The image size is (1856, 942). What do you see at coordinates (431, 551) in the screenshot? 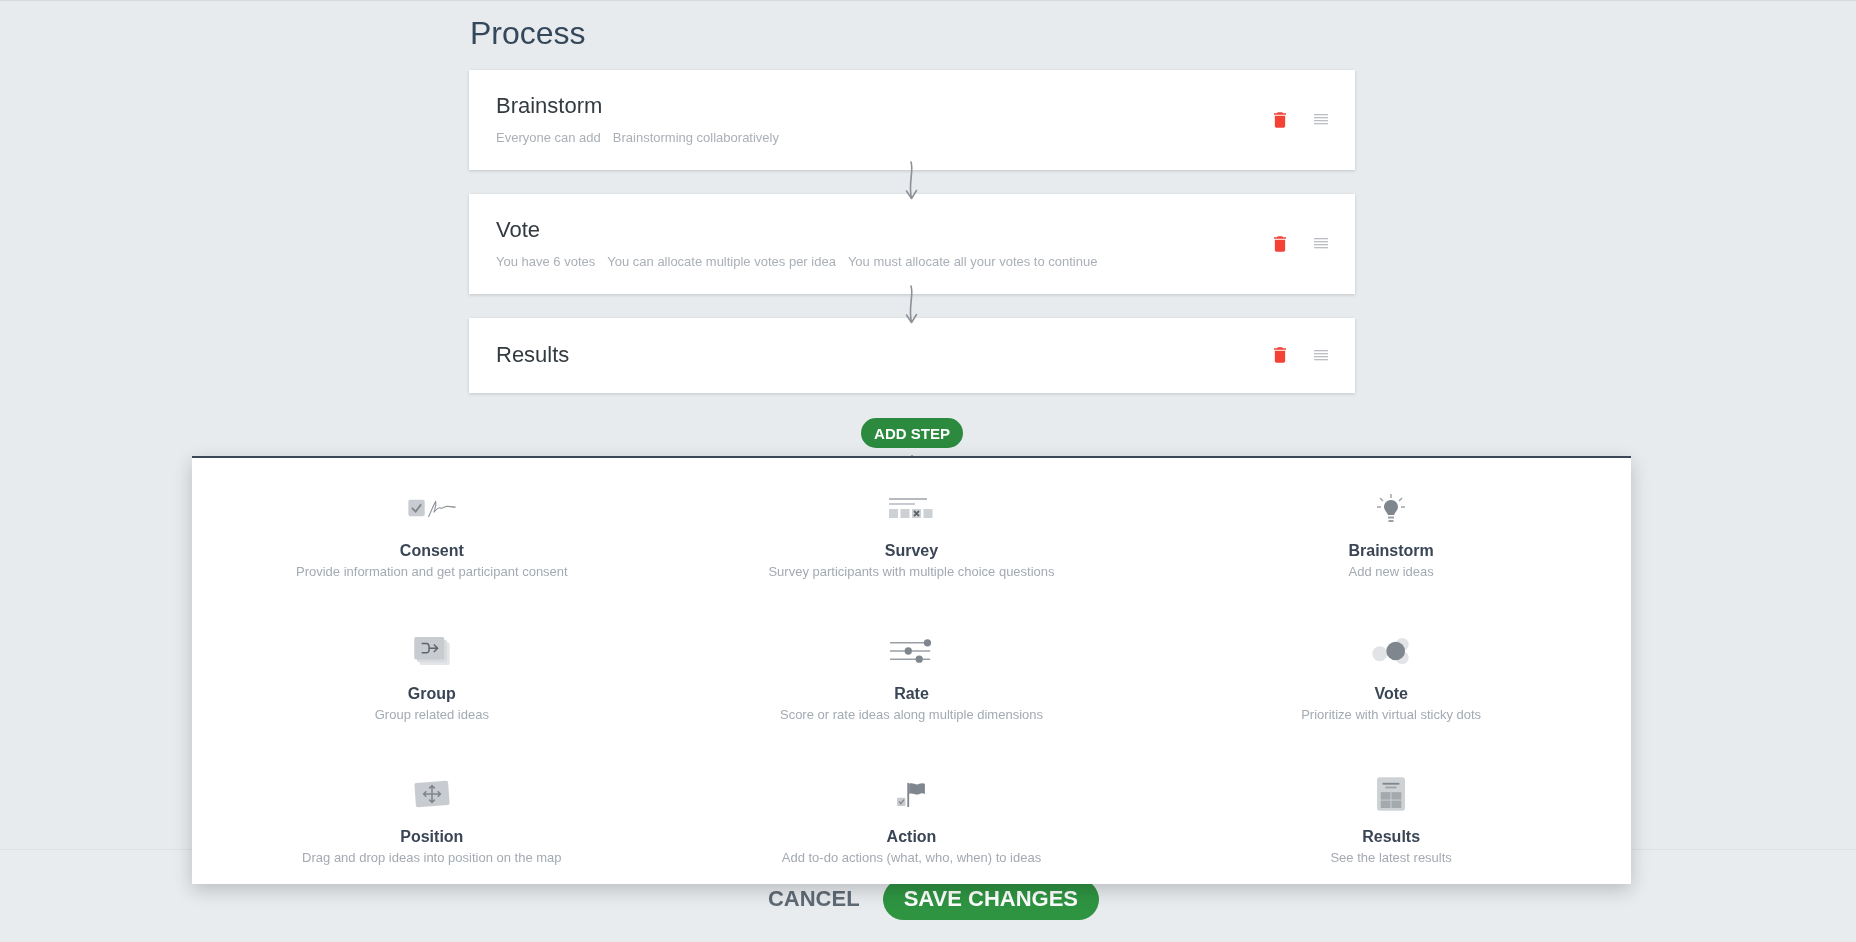
I see `step-option-title: Consent` at bounding box center [431, 551].